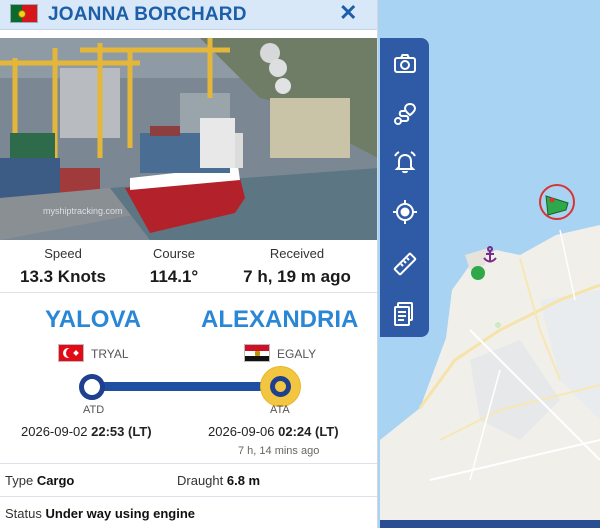 This screenshot has height=528, width=600. I want to click on ruler-button, so click(404, 264).